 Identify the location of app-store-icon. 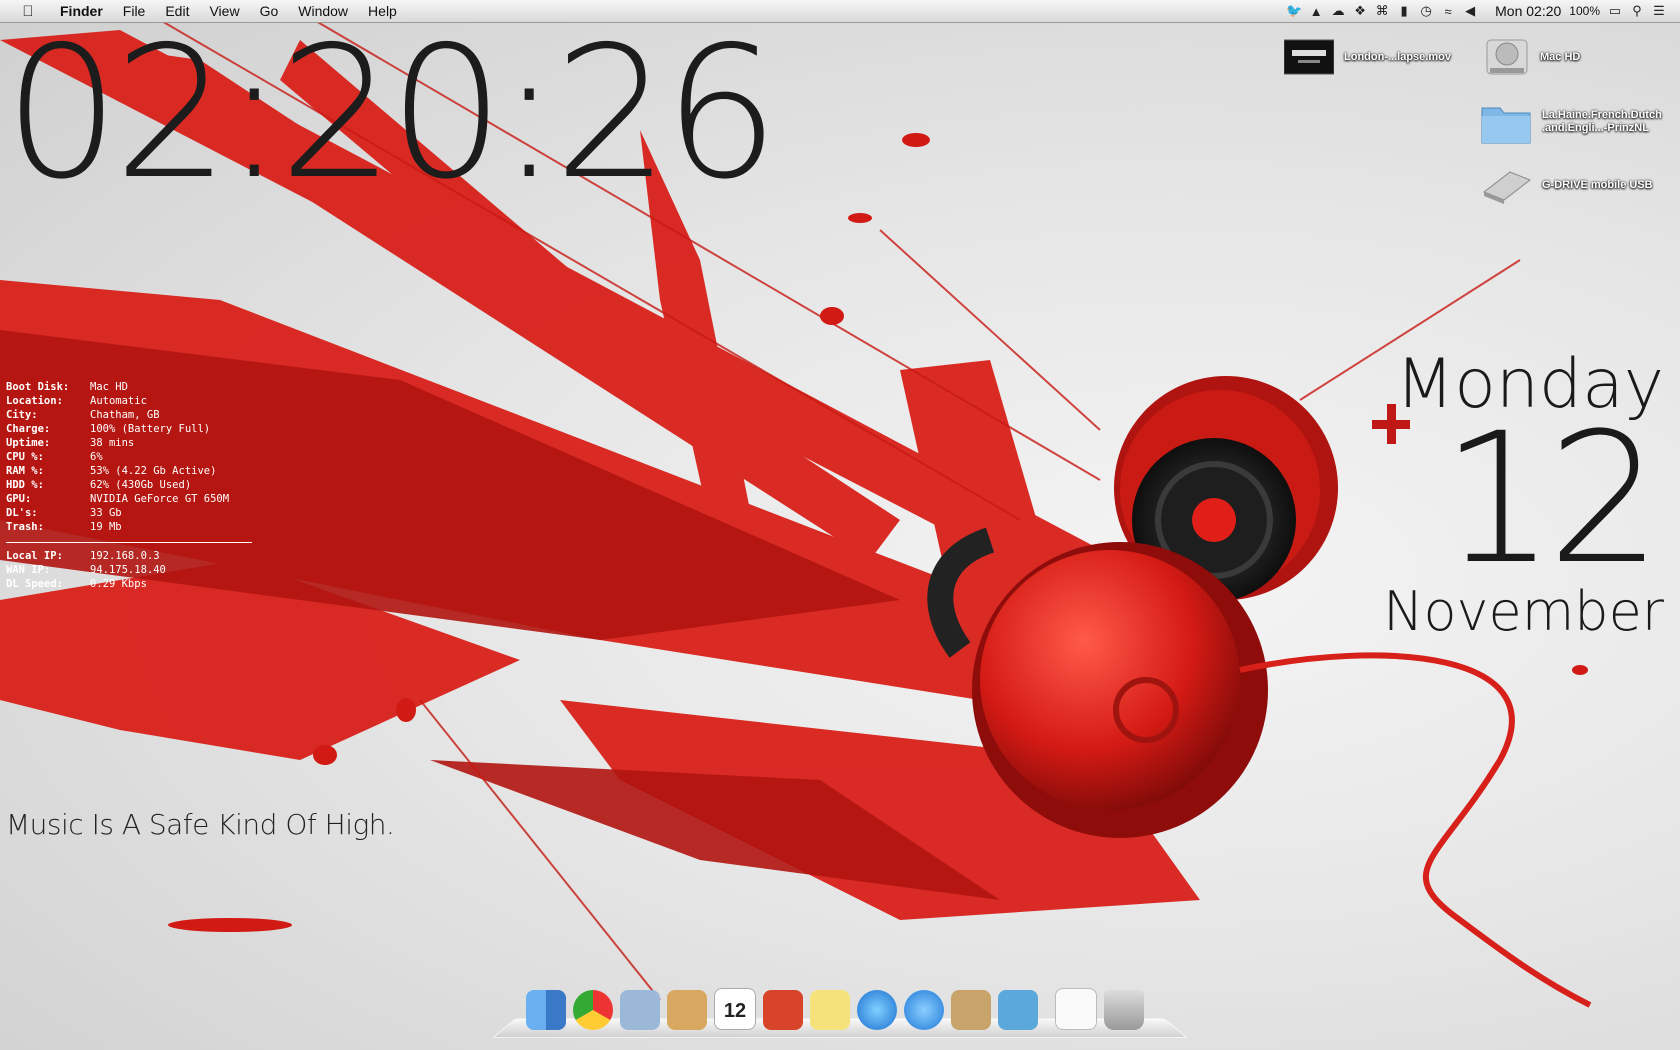
(924, 1010).